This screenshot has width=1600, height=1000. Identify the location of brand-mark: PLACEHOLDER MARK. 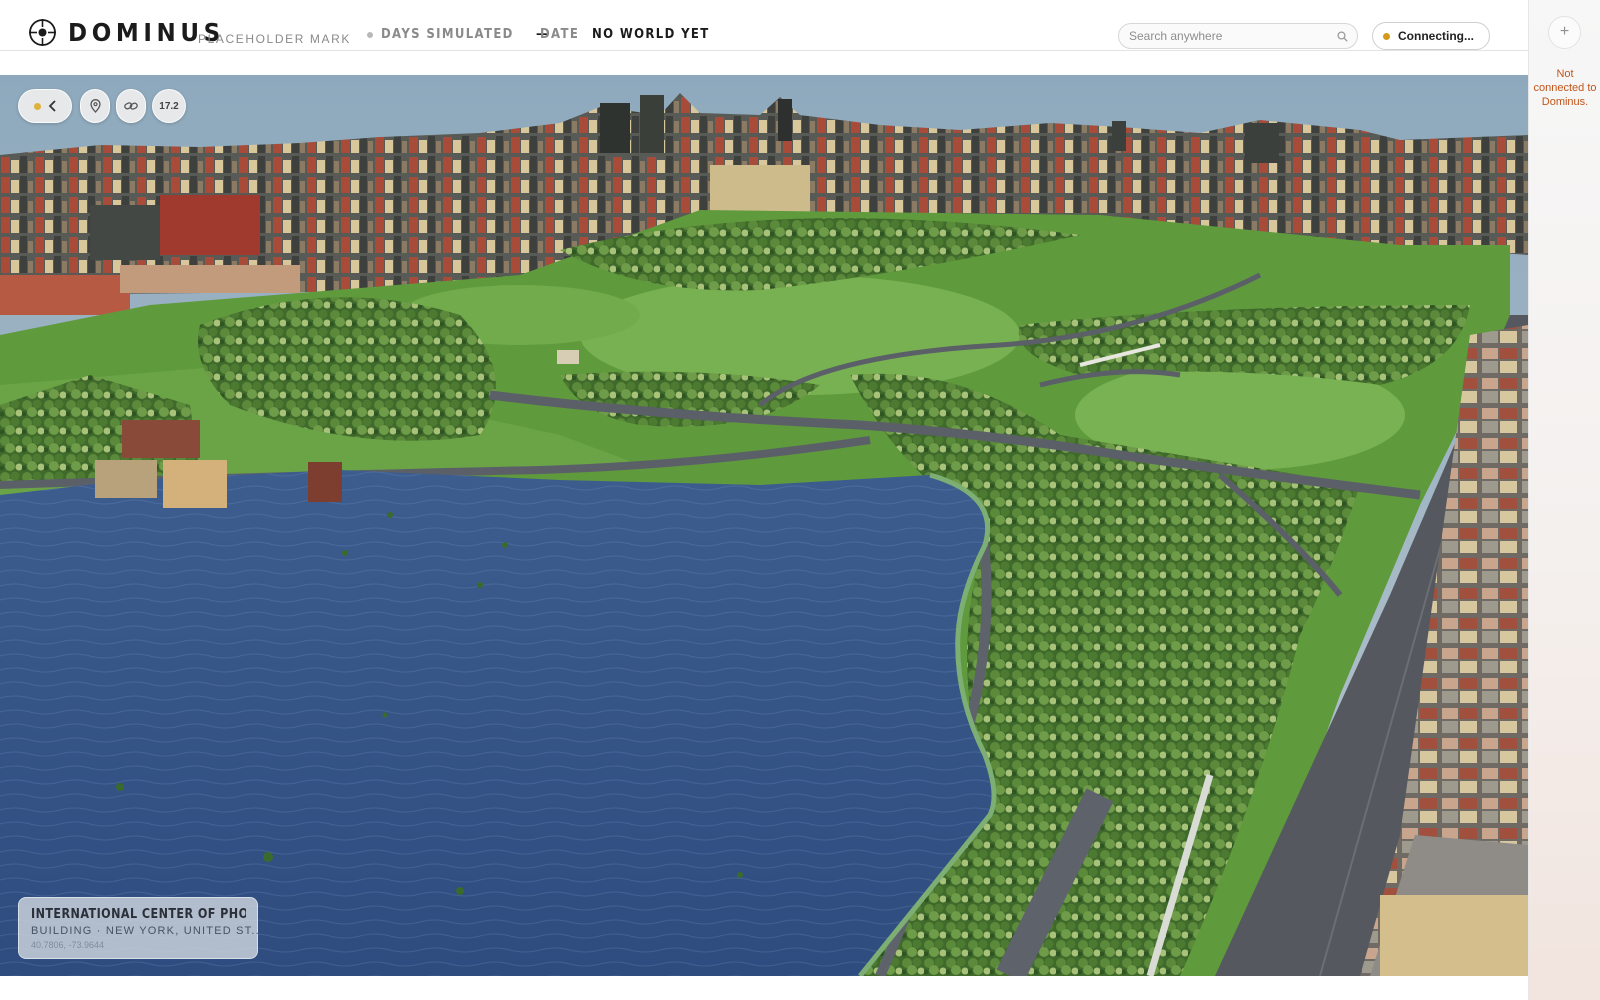
(274, 39).